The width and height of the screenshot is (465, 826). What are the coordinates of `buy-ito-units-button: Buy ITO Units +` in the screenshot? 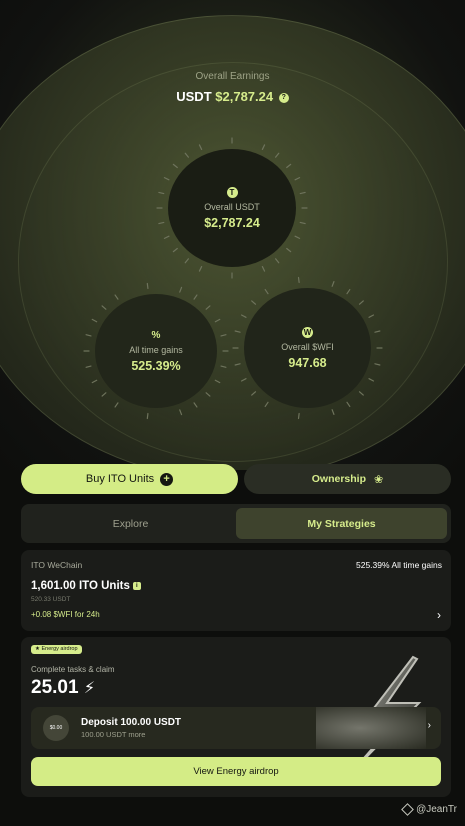 It's located at (129, 479).